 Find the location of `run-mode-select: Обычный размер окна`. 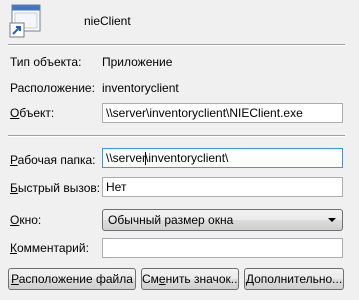

run-mode-select: Обычный размер окна is located at coordinates (222, 220).